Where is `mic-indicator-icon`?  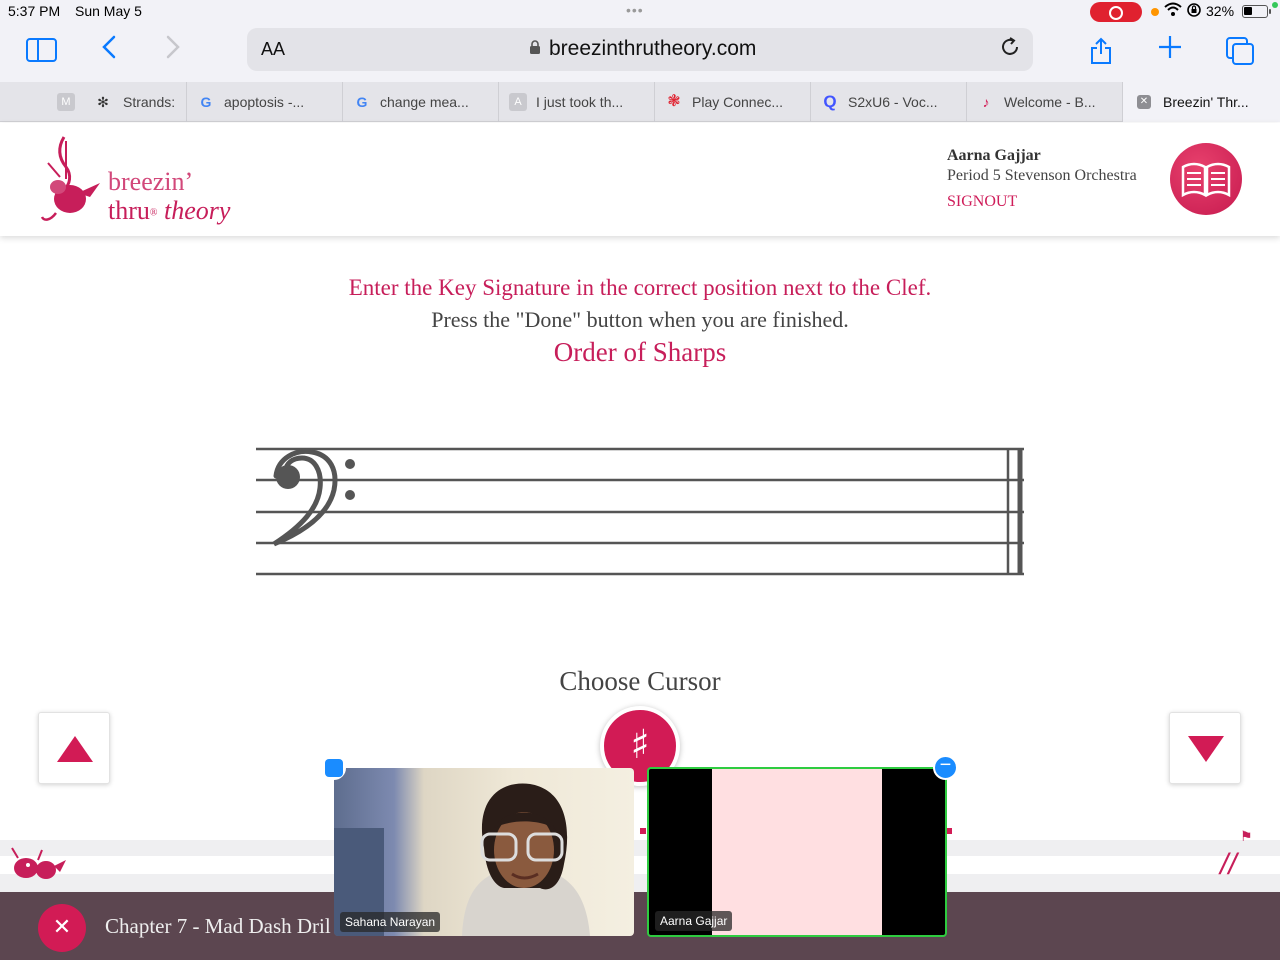
mic-indicator-icon is located at coordinates (1155, 12).